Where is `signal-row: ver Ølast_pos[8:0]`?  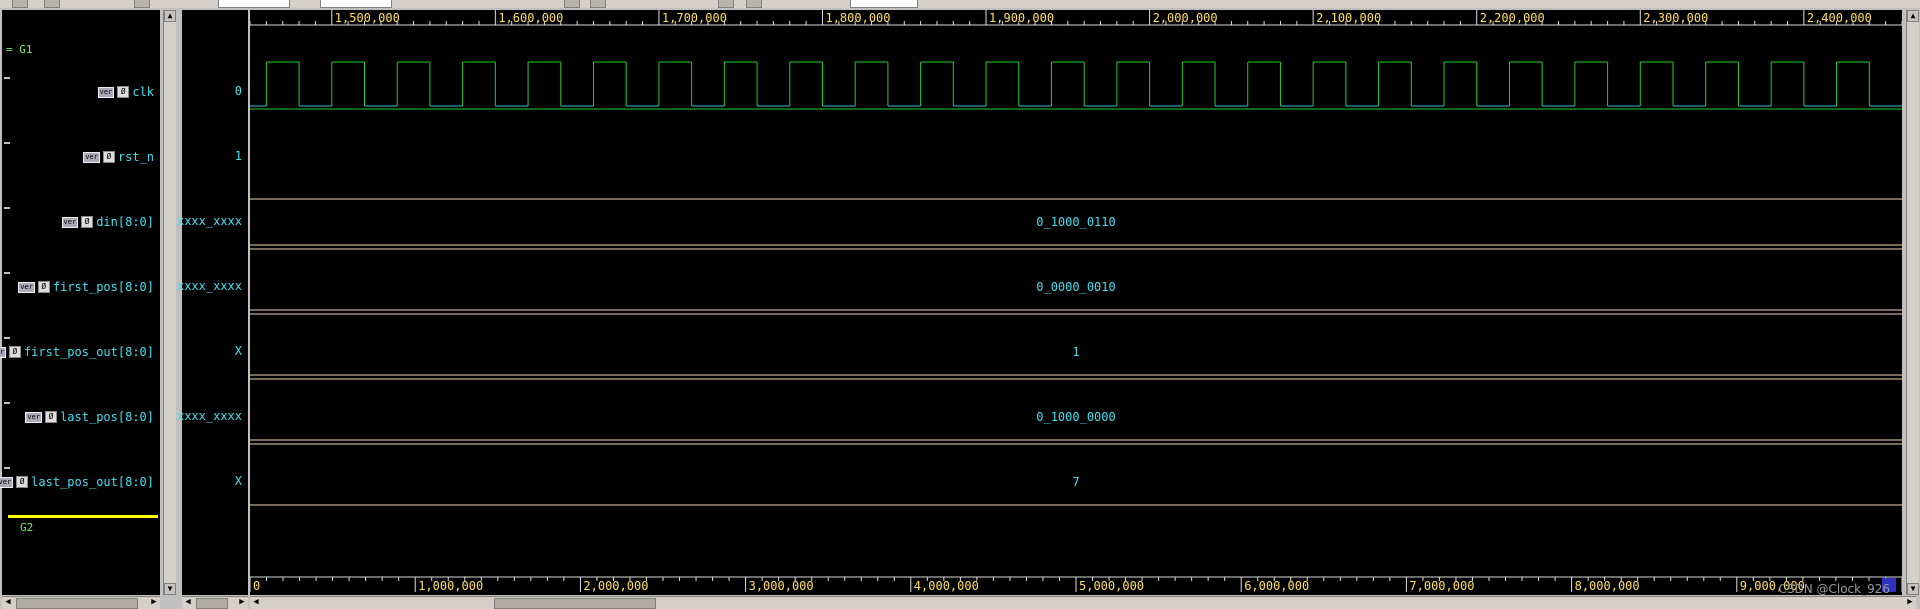 signal-row: ver Ølast_pos[8:0] is located at coordinates (89, 417).